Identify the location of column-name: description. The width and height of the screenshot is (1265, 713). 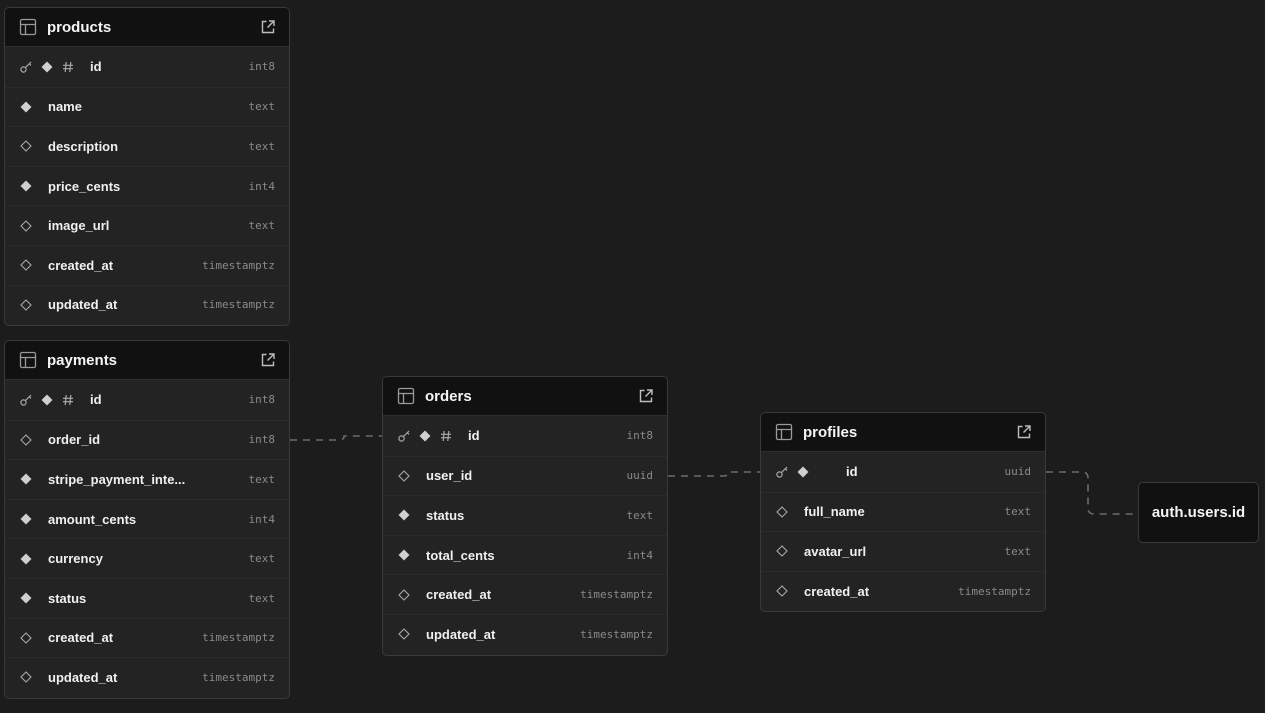
(83, 146).